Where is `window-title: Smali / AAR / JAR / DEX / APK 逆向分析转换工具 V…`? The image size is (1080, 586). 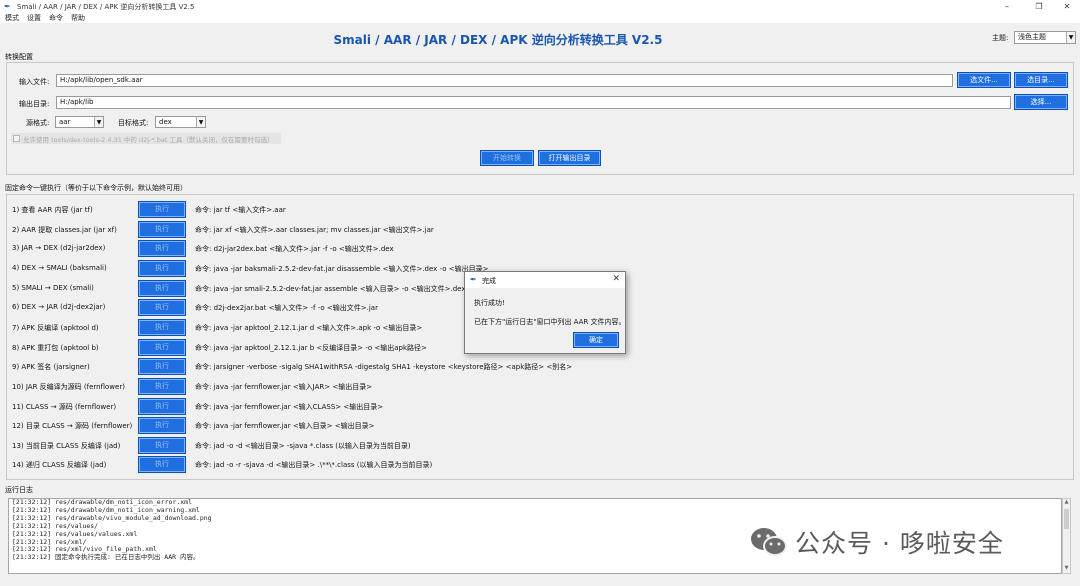
window-title: Smali / AAR / JAR / DEX / APK 逆向分析转换工具 V… is located at coordinates (106, 6).